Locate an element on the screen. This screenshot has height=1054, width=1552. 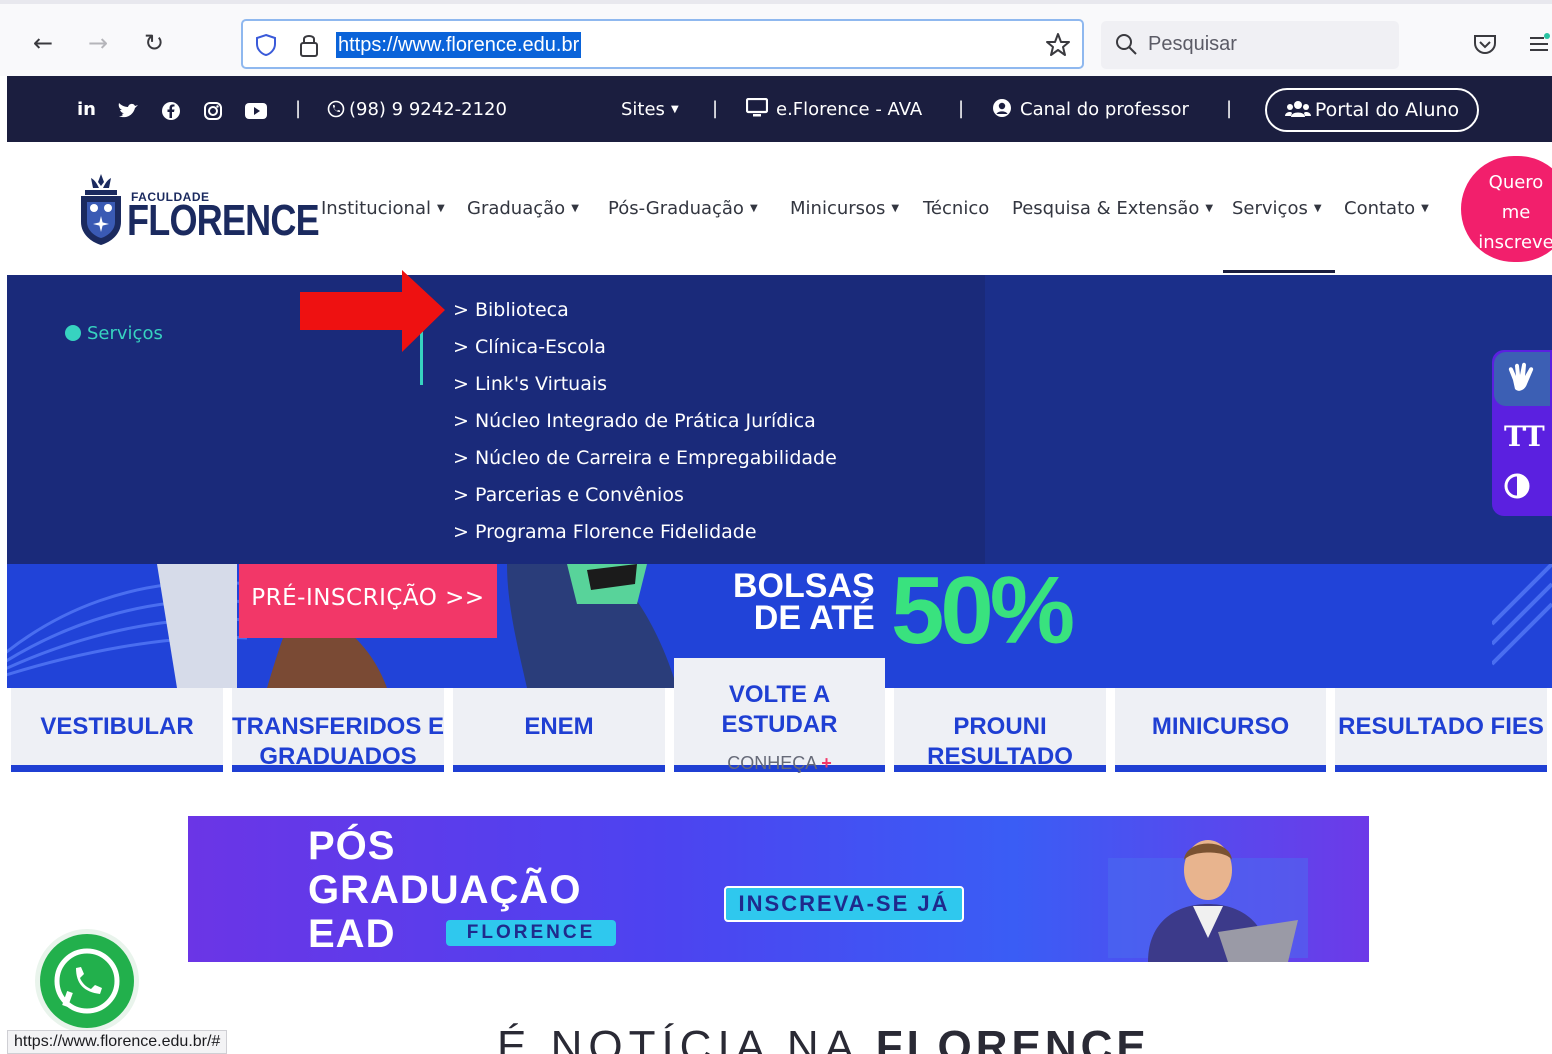
nav-tecnico: Técnico is located at coordinates (956, 208).